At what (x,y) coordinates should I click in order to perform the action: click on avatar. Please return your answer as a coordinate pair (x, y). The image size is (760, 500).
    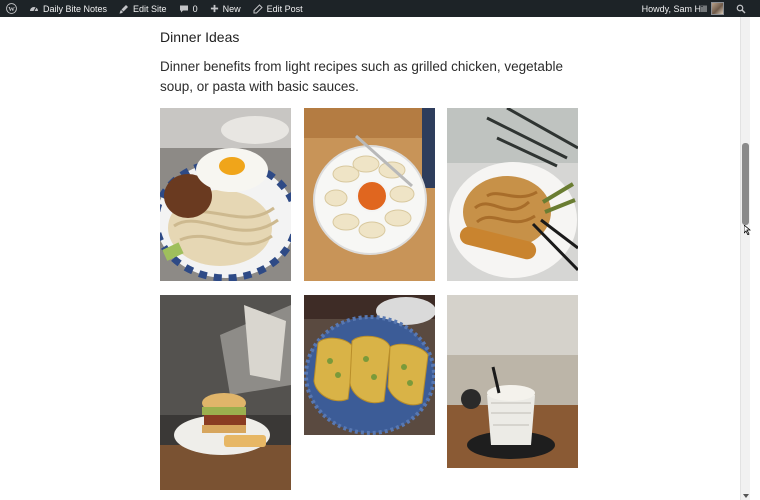
    Looking at the image, I should click on (717, 8).